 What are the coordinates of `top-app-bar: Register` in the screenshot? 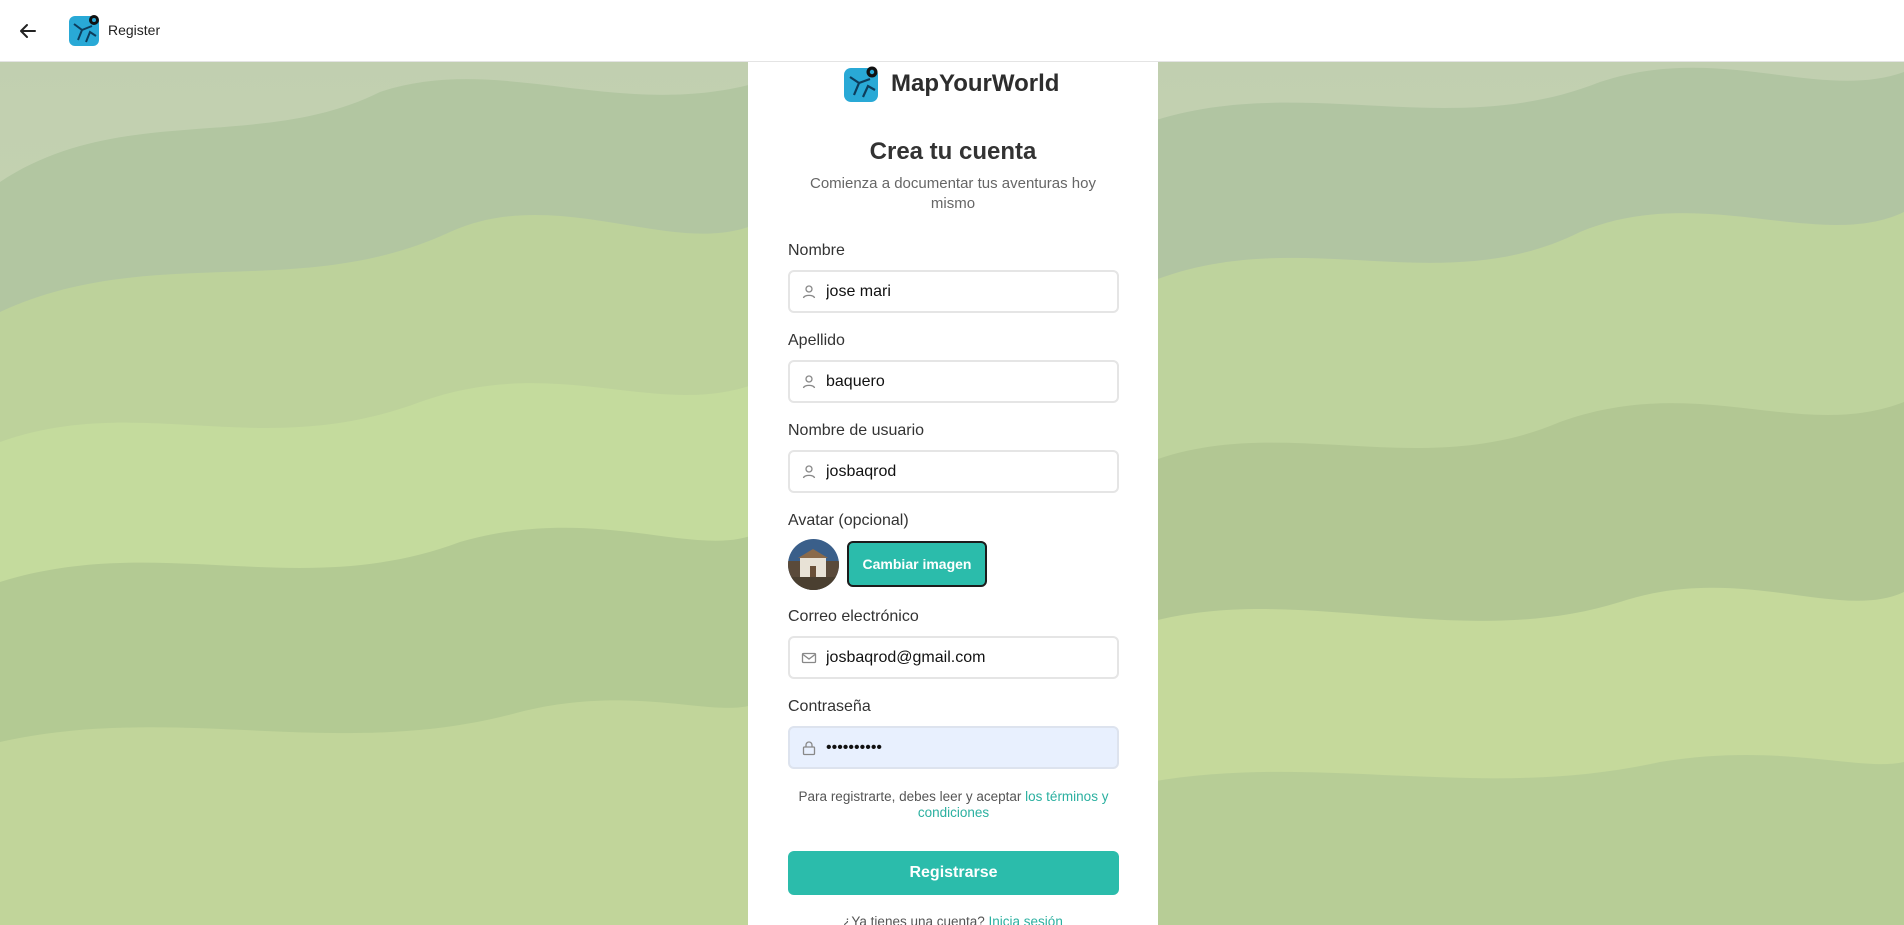 It's located at (952, 31).